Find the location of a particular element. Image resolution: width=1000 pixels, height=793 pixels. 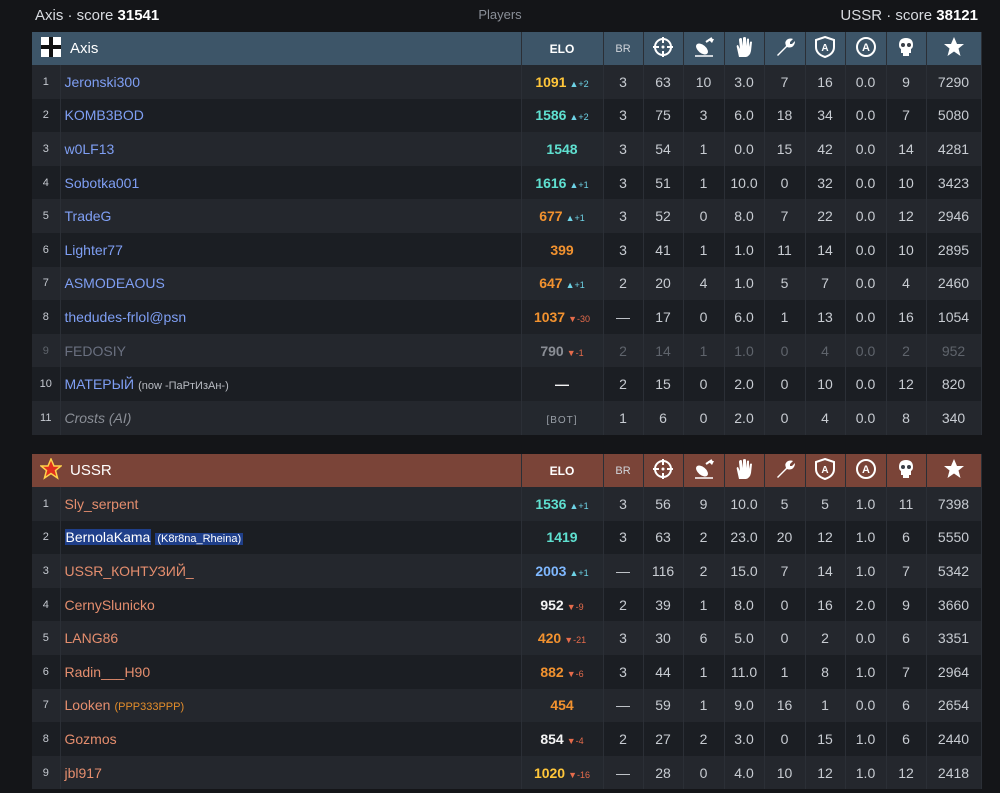

player-name-cell: TradeG is located at coordinates (291, 216).